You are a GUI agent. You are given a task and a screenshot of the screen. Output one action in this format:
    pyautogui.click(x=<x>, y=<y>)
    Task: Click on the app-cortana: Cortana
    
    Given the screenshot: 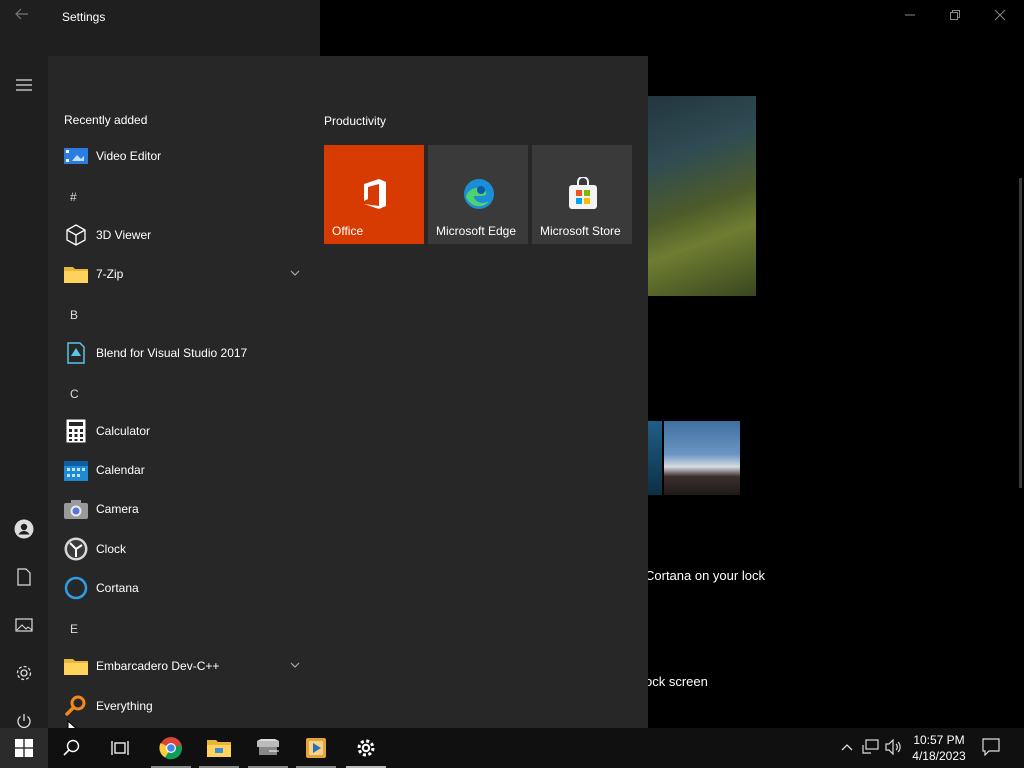 What is the action you would take?
    pyautogui.click(x=186, y=588)
    